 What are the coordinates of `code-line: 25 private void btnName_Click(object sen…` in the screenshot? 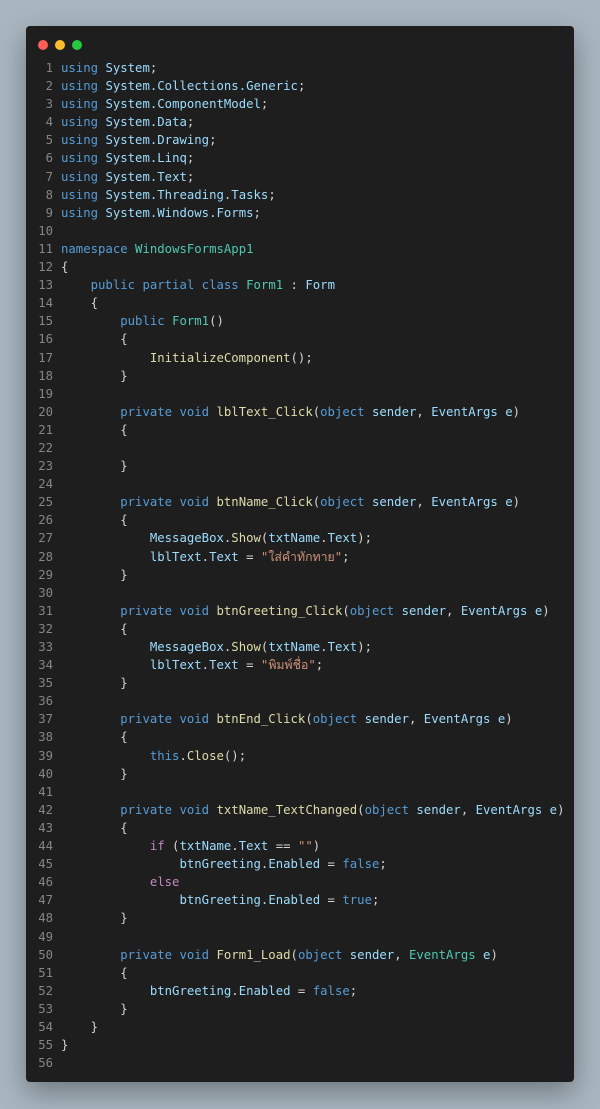 It's located at (300, 502).